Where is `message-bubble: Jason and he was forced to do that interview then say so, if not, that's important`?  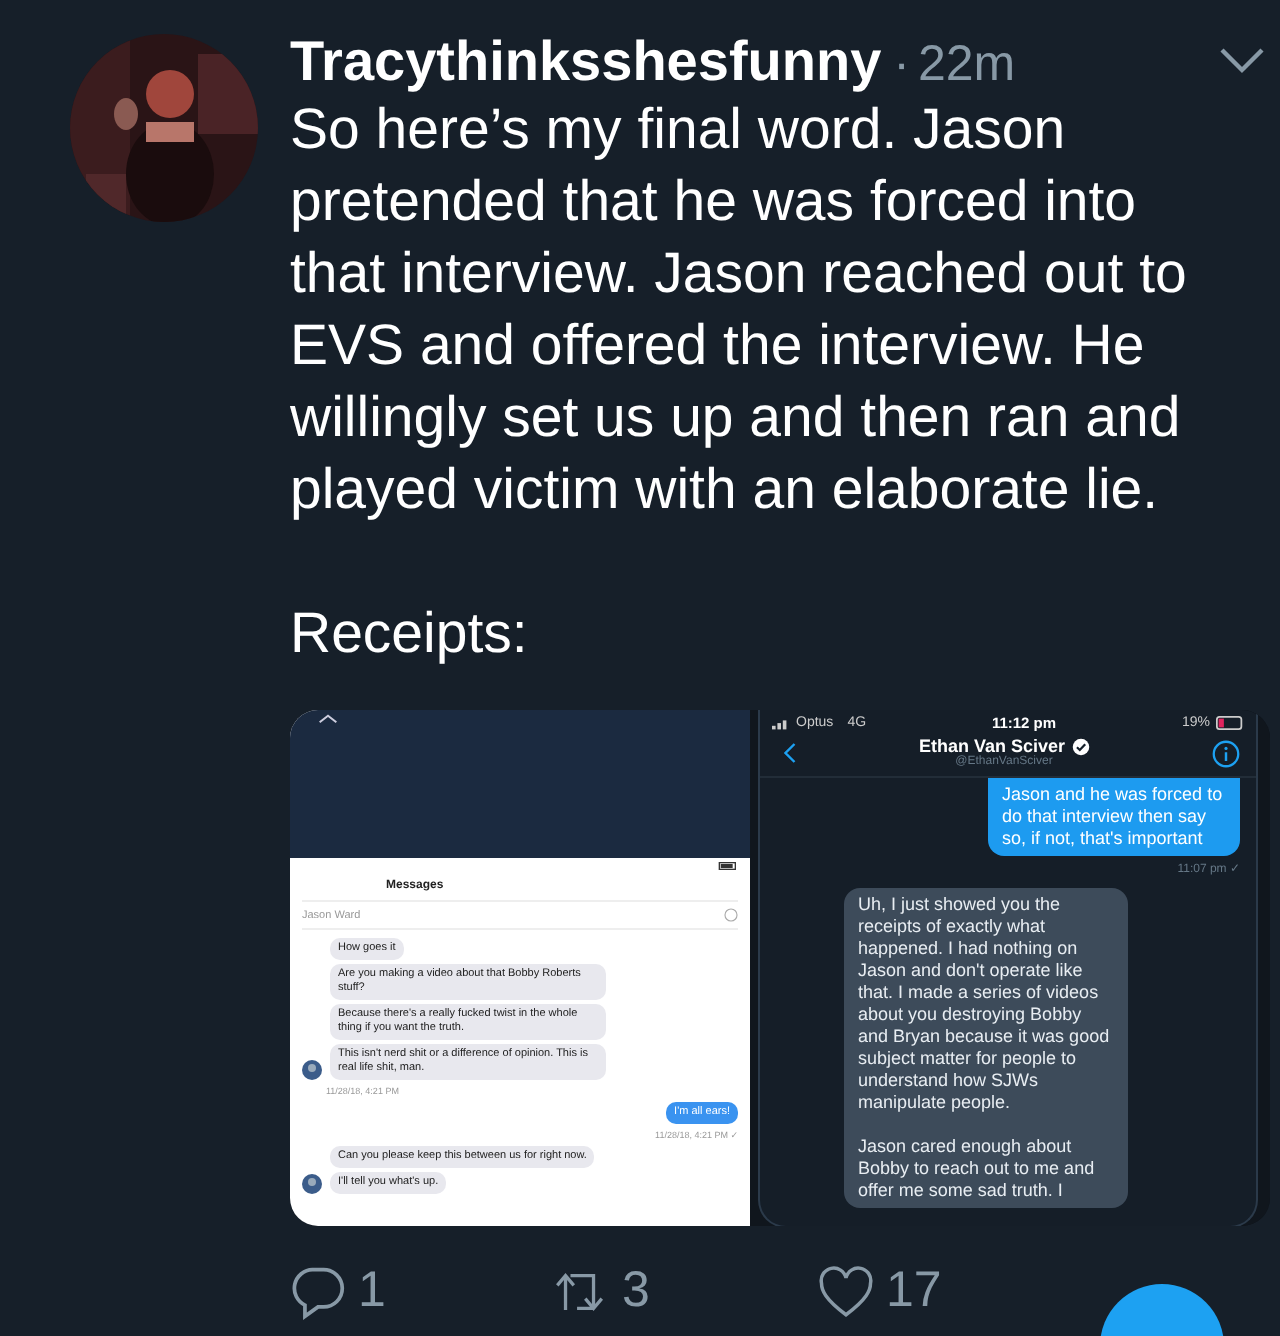 message-bubble: Jason and he was forced to do that interview then say so, if not, that's important is located at coordinates (1114, 817).